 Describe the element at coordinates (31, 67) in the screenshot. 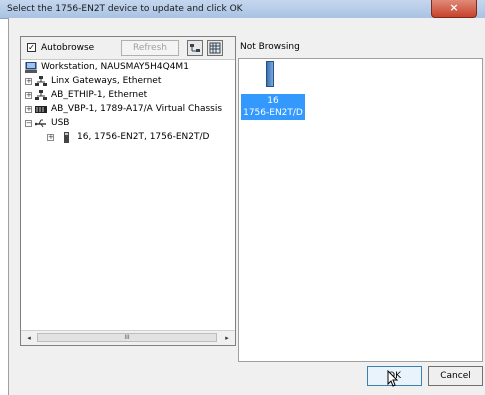

I see `workstation-icon` at that location.